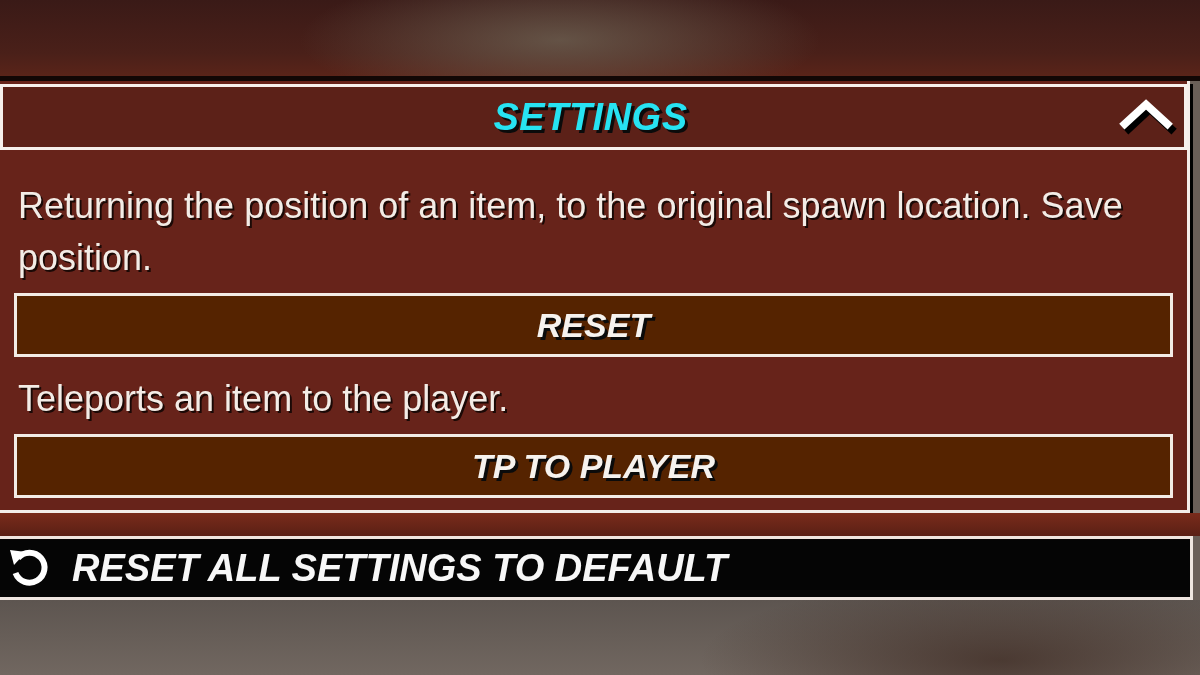 This screenshot has width=1200, height=675. What do you see at coordinates (593, 325) in the screenshot?
I see `action-button: RESET` at bounding box center [593, 325].